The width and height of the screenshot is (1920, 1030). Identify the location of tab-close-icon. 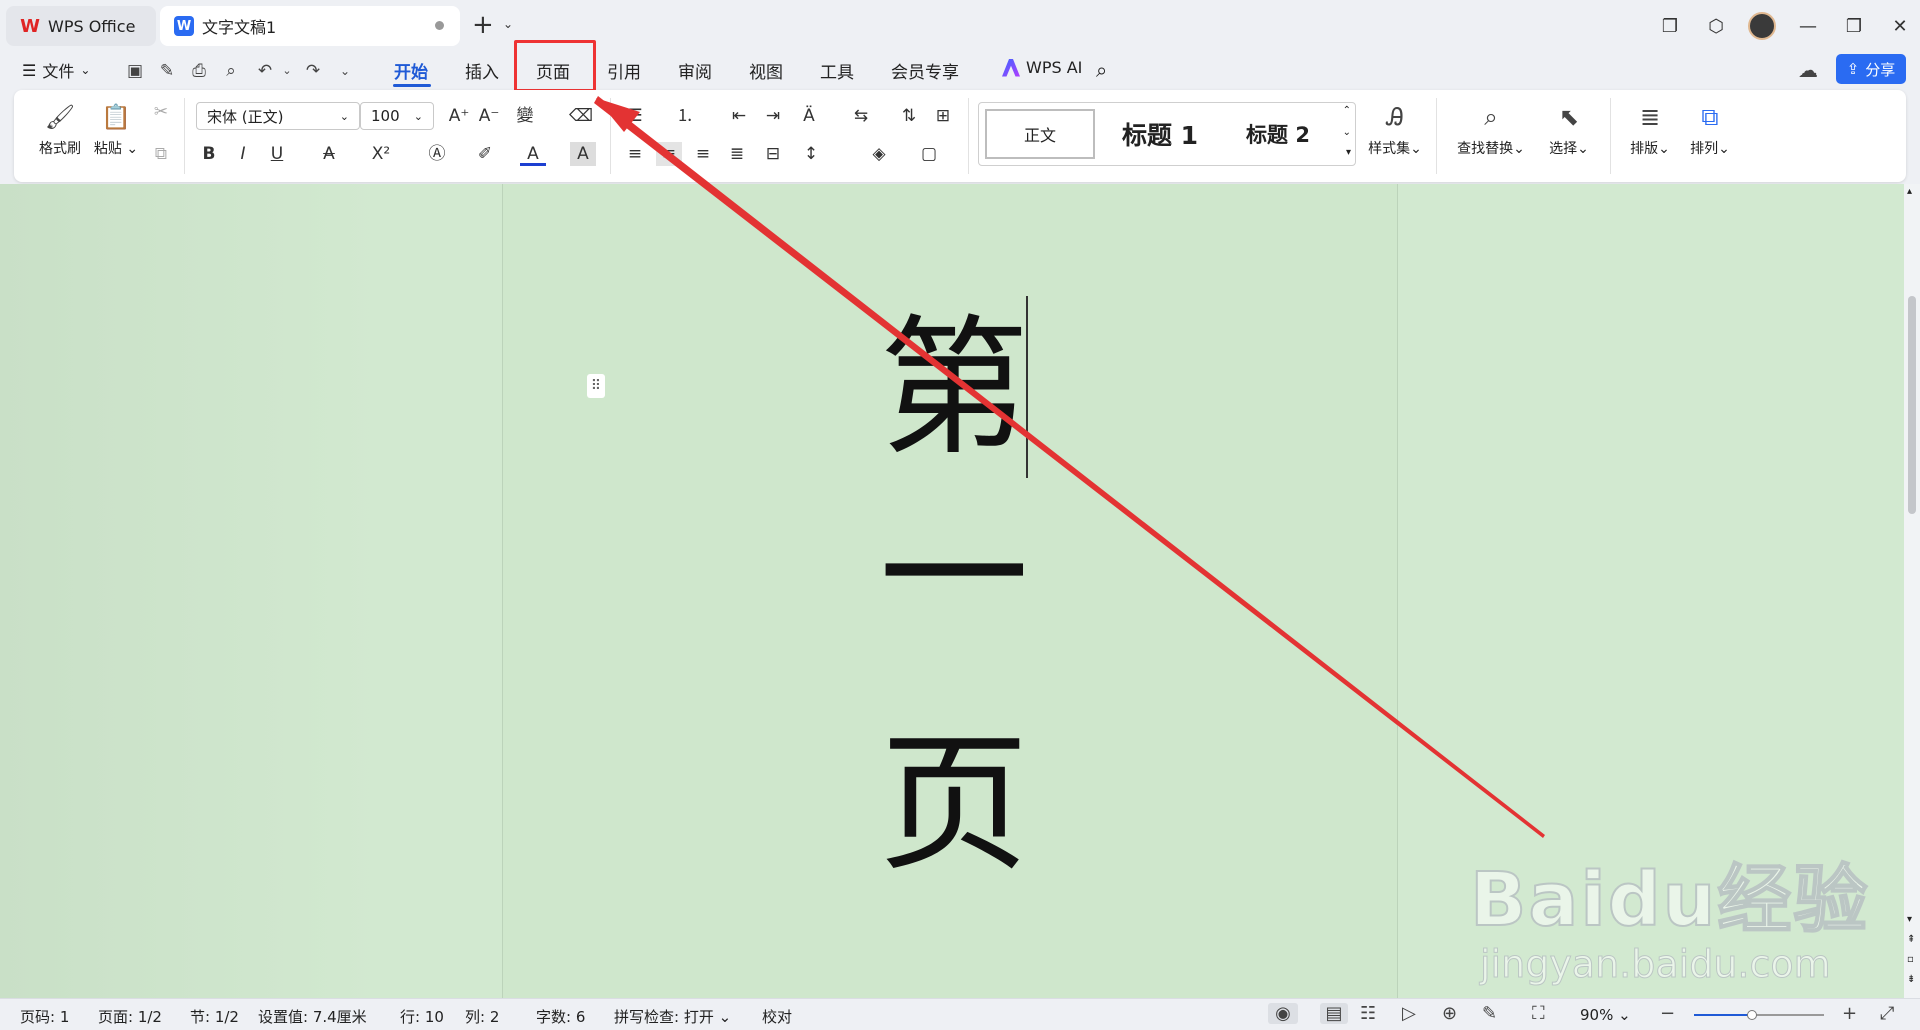
(439, 25).